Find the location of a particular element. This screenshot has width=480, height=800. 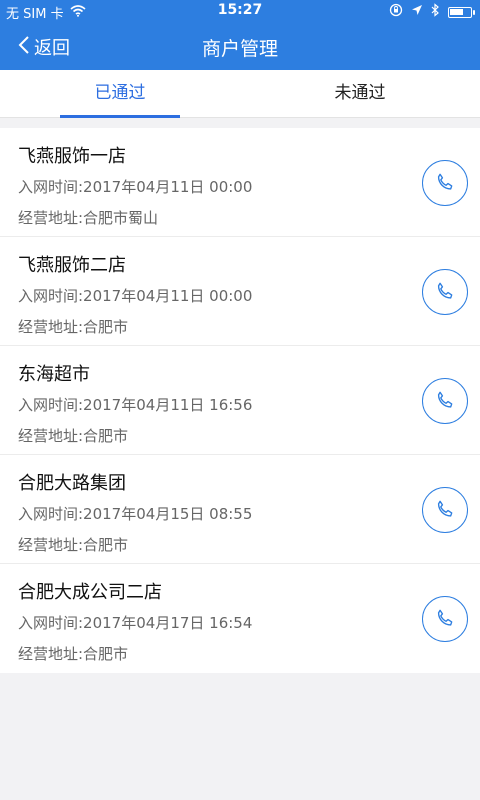

merchant-join-time: 入网时间:2017年04月11日 16:56 is located at coordinates (135, 405).